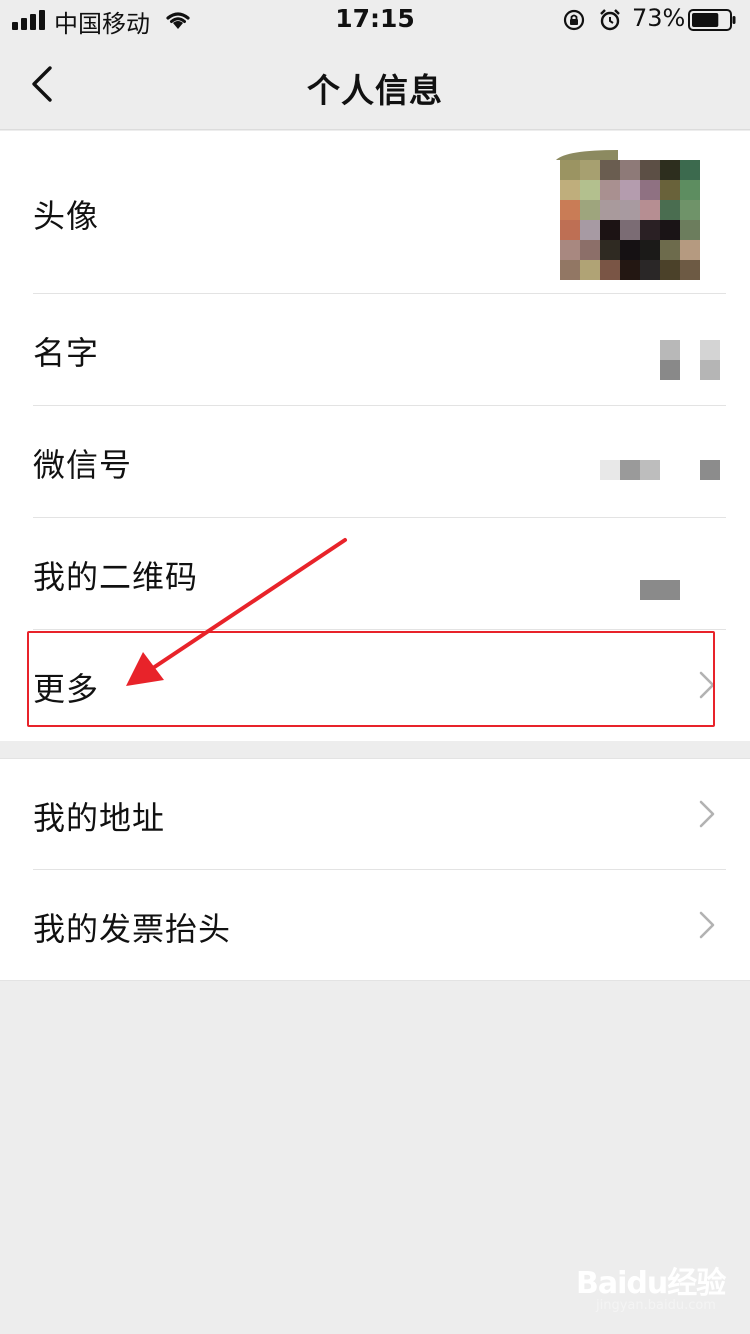  I want to click on page-title: 个人信息, so click(375, 90).